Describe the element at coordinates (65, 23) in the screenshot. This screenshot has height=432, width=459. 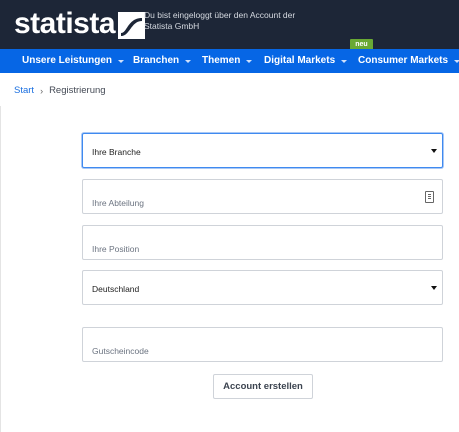
I see `logo-text: statista` at that location.